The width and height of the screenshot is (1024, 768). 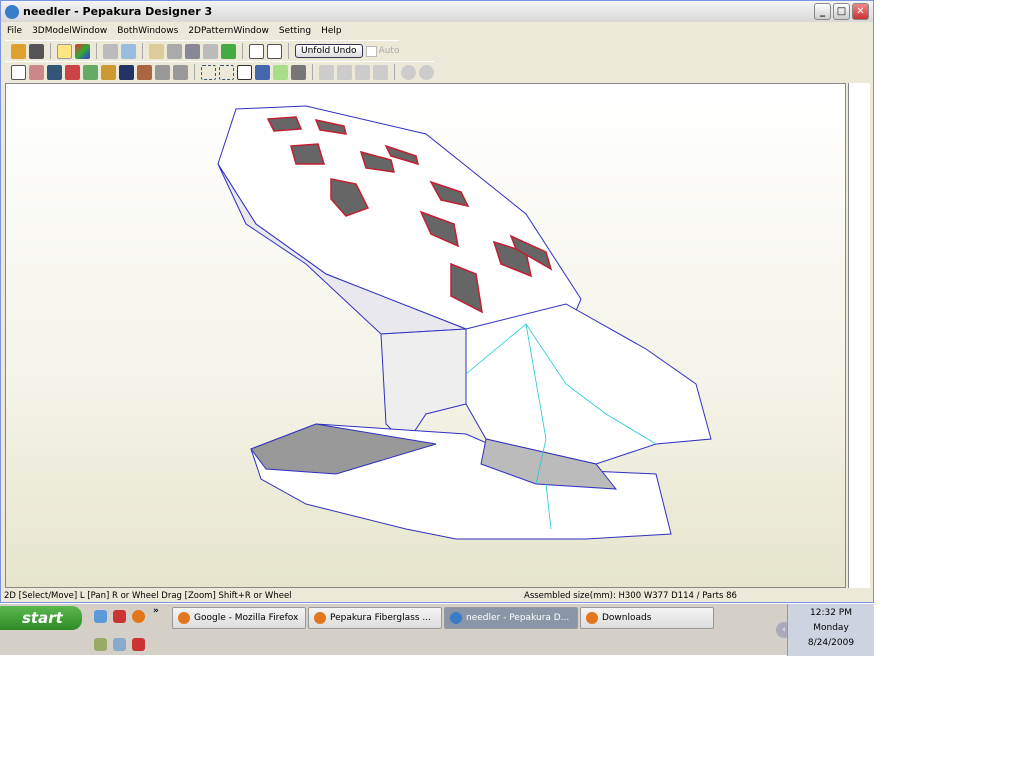 What do you see at coordinates (588, 384) in the screenshot?
I see `model-body` at bounding box center [588, 384].